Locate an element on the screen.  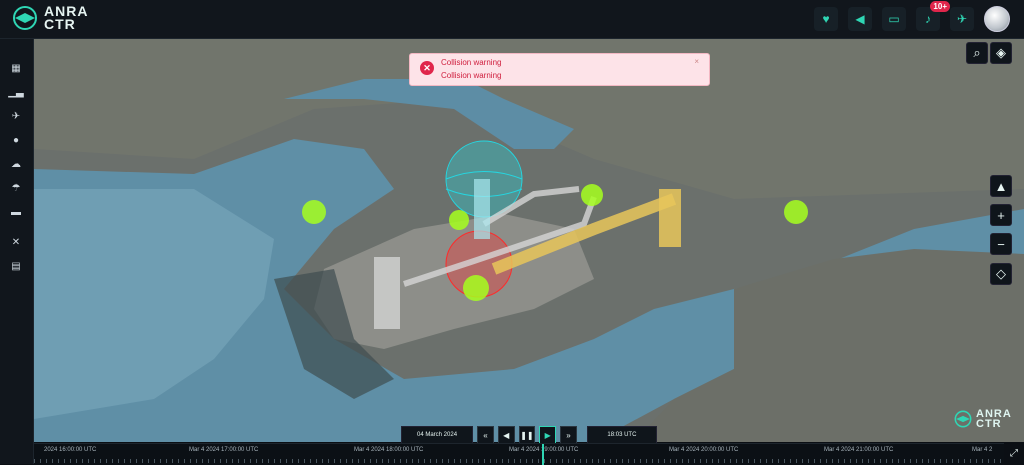
step-back-button: ◀ is located at coordinates (506, 435).